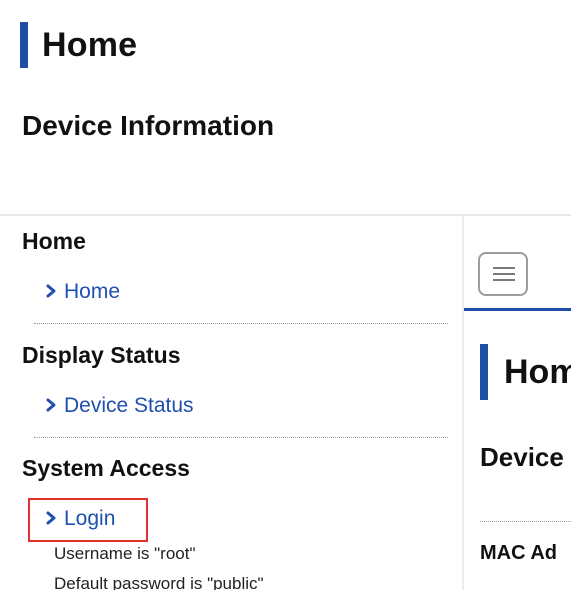  Describe the element at coordinates (90, 44) in the screenshot. I see `page-title: Home` at that location.